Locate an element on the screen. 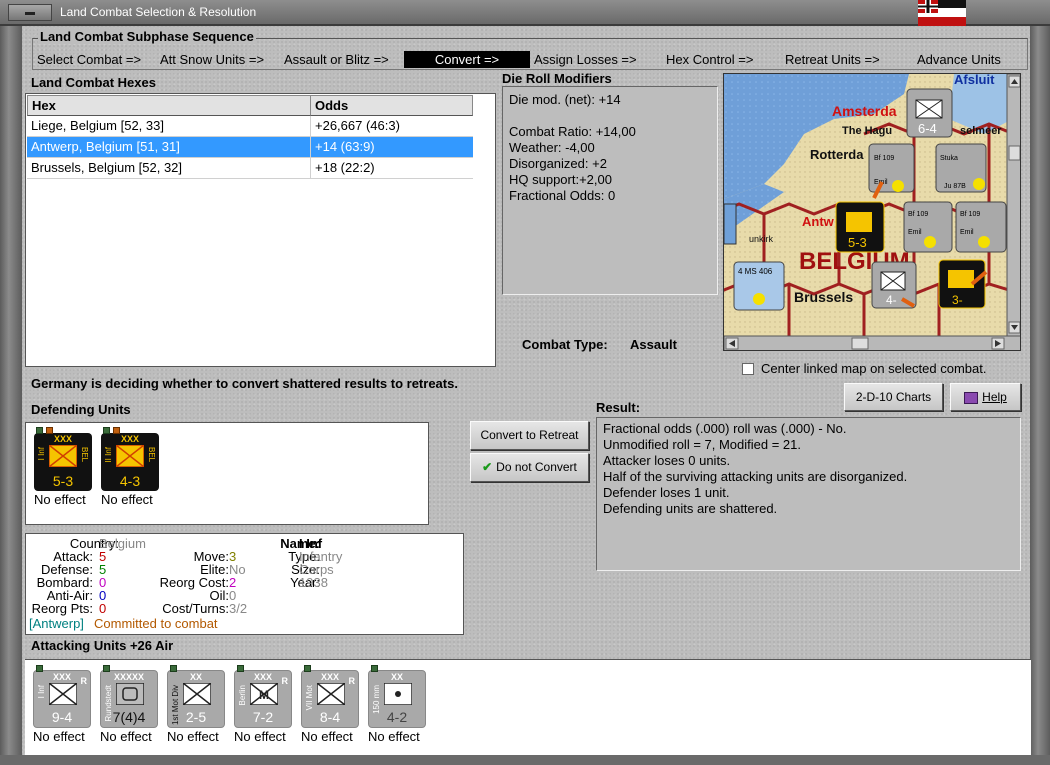 The image size is (1050, 765). defending-unit-counter: XXX I Inf BEL 5-3 is located at coordinates (63, 459).